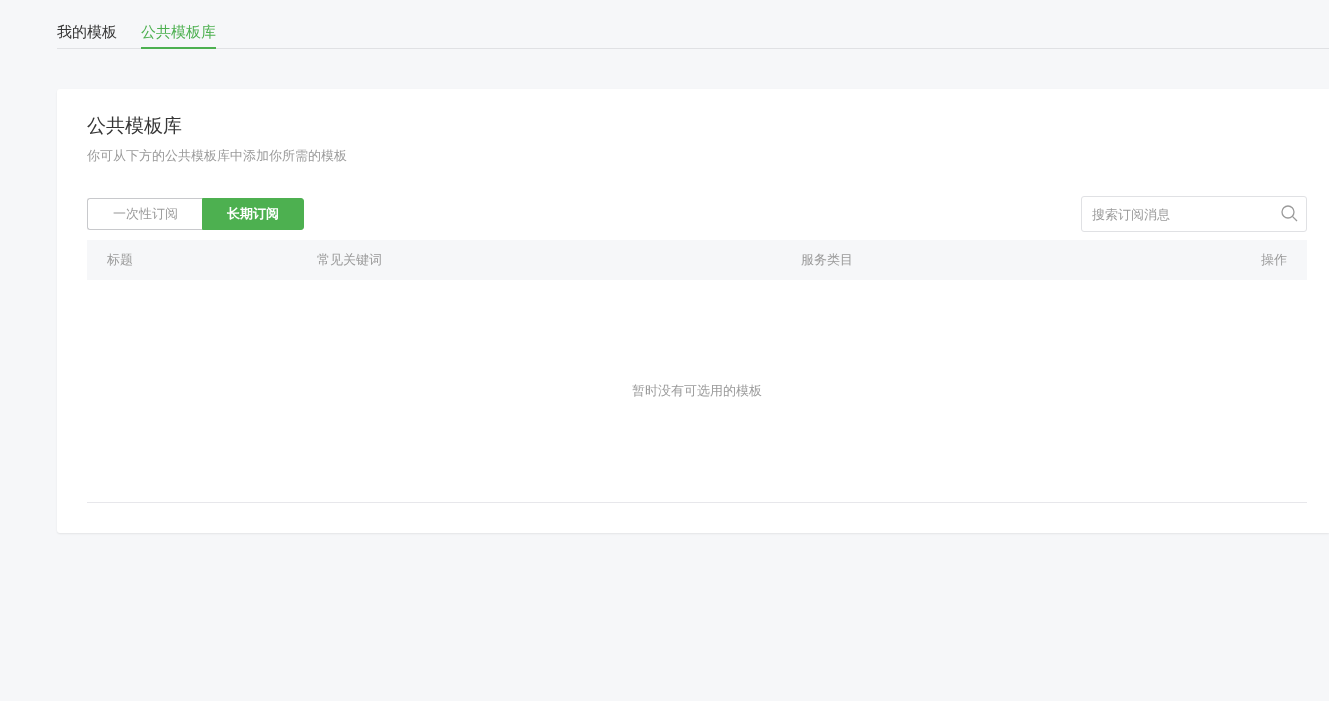  Describe the element at coordinates (1194, 214) in the screenshot. I see `search-field: 搜索订阅消息` at that location.